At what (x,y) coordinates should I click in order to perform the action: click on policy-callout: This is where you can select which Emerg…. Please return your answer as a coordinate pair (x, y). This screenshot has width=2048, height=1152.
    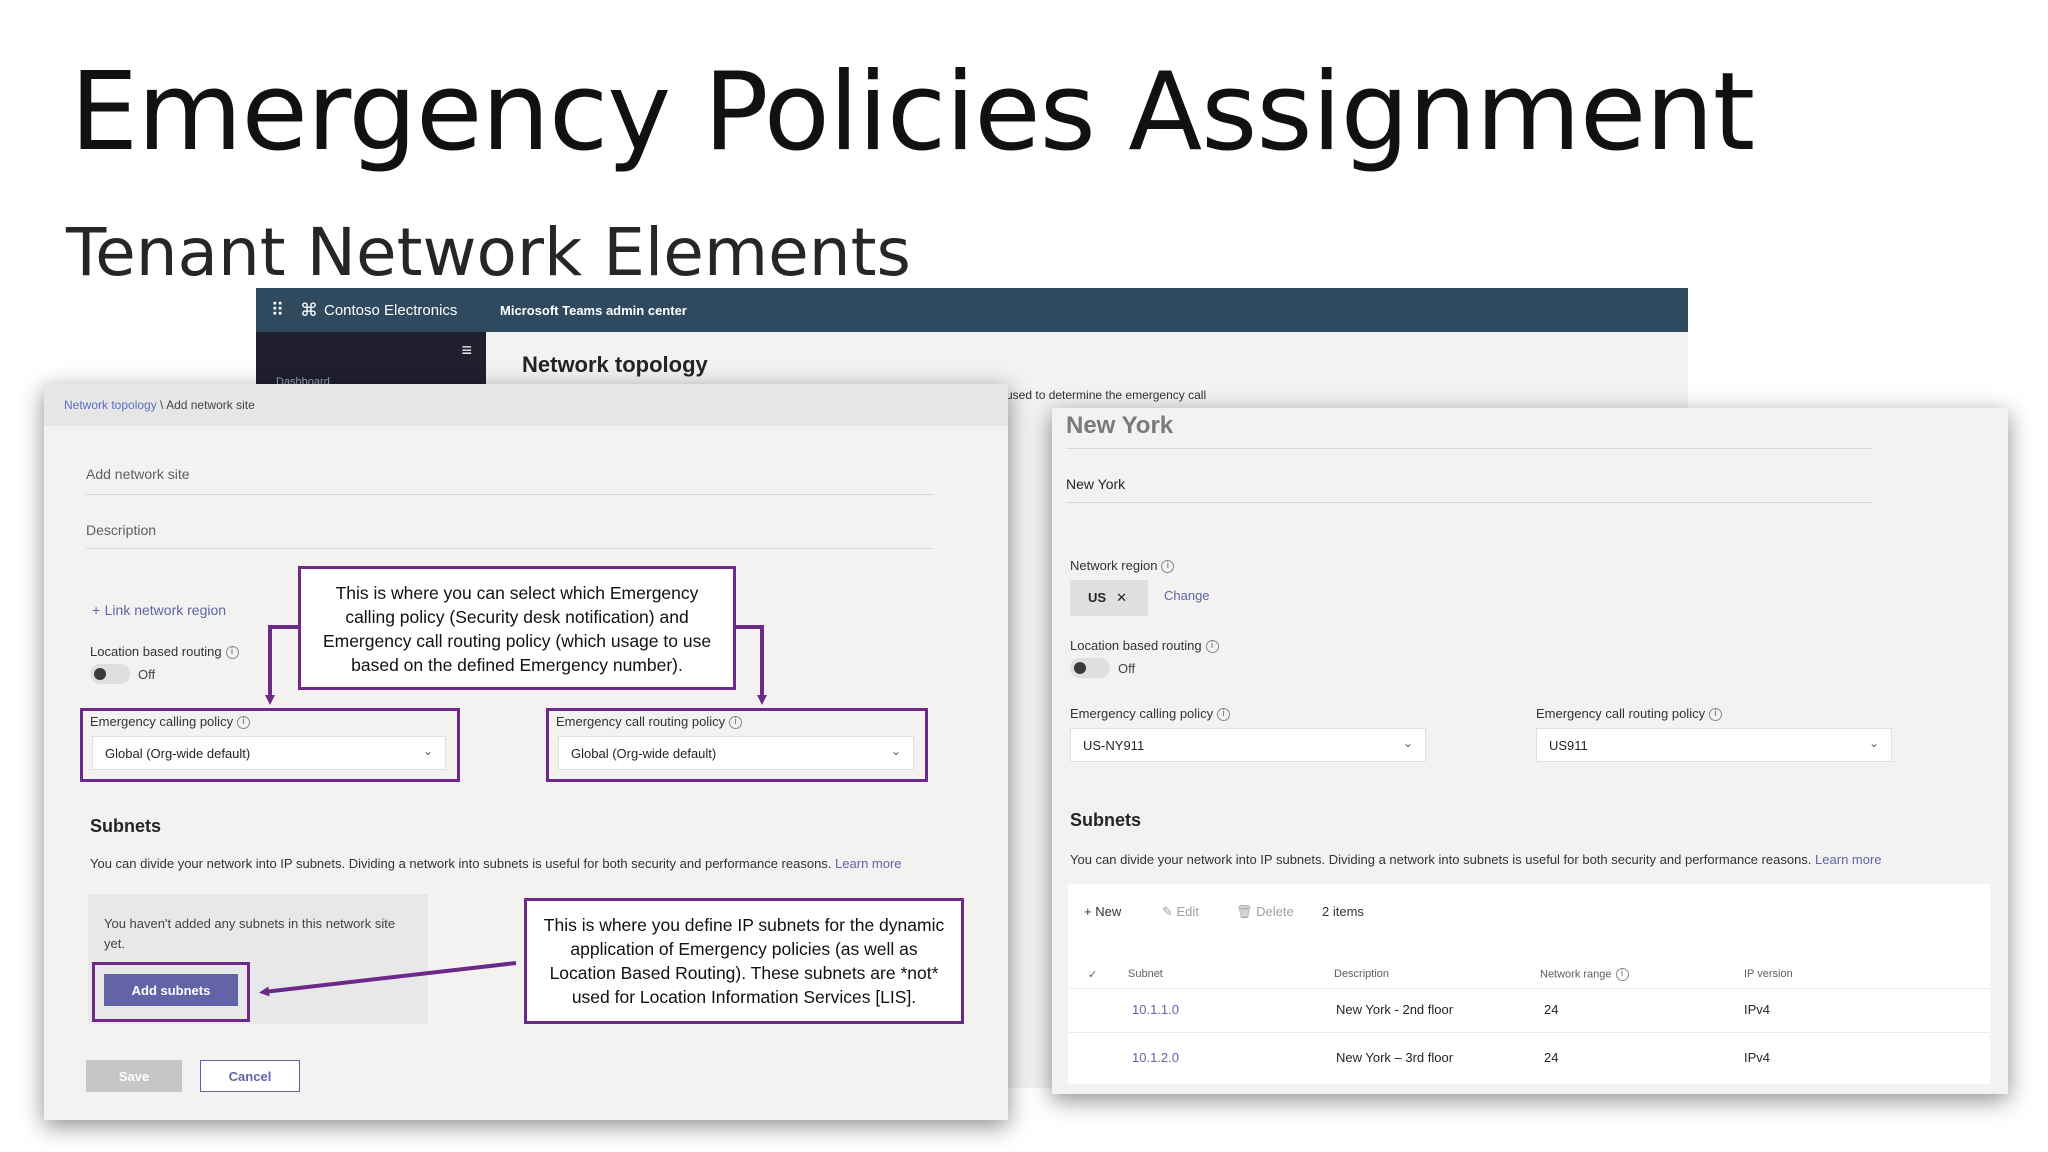
    Looking at the image, I should click on (517, 628).